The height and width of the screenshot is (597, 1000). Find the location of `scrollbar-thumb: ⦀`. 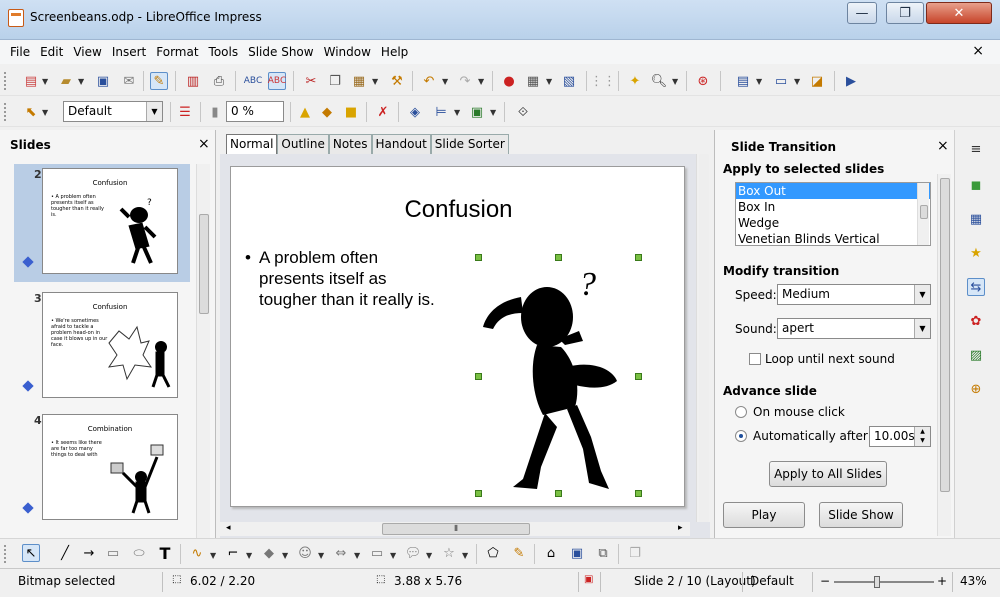

scrollbar-thumb: ⦀ is located at coordinates (456, 529).